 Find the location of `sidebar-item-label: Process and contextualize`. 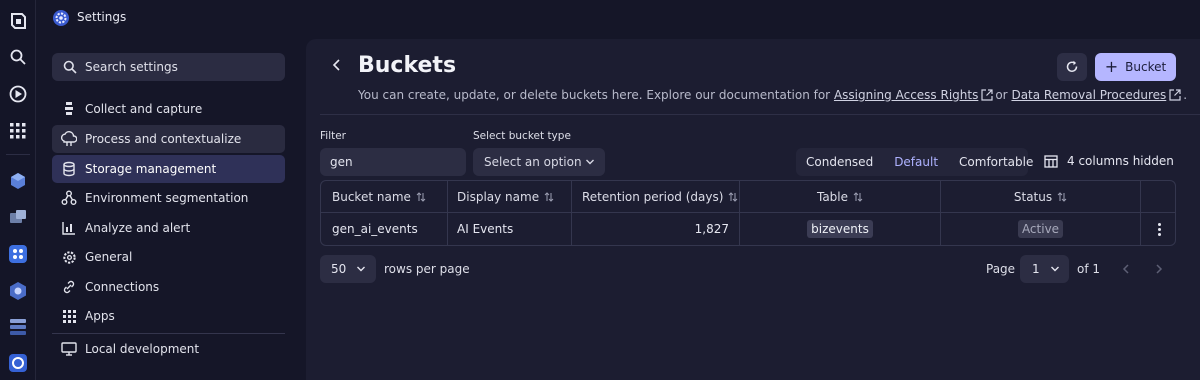

sidebar-item-label: Process and contextualize is located at coordinates (163, 139).